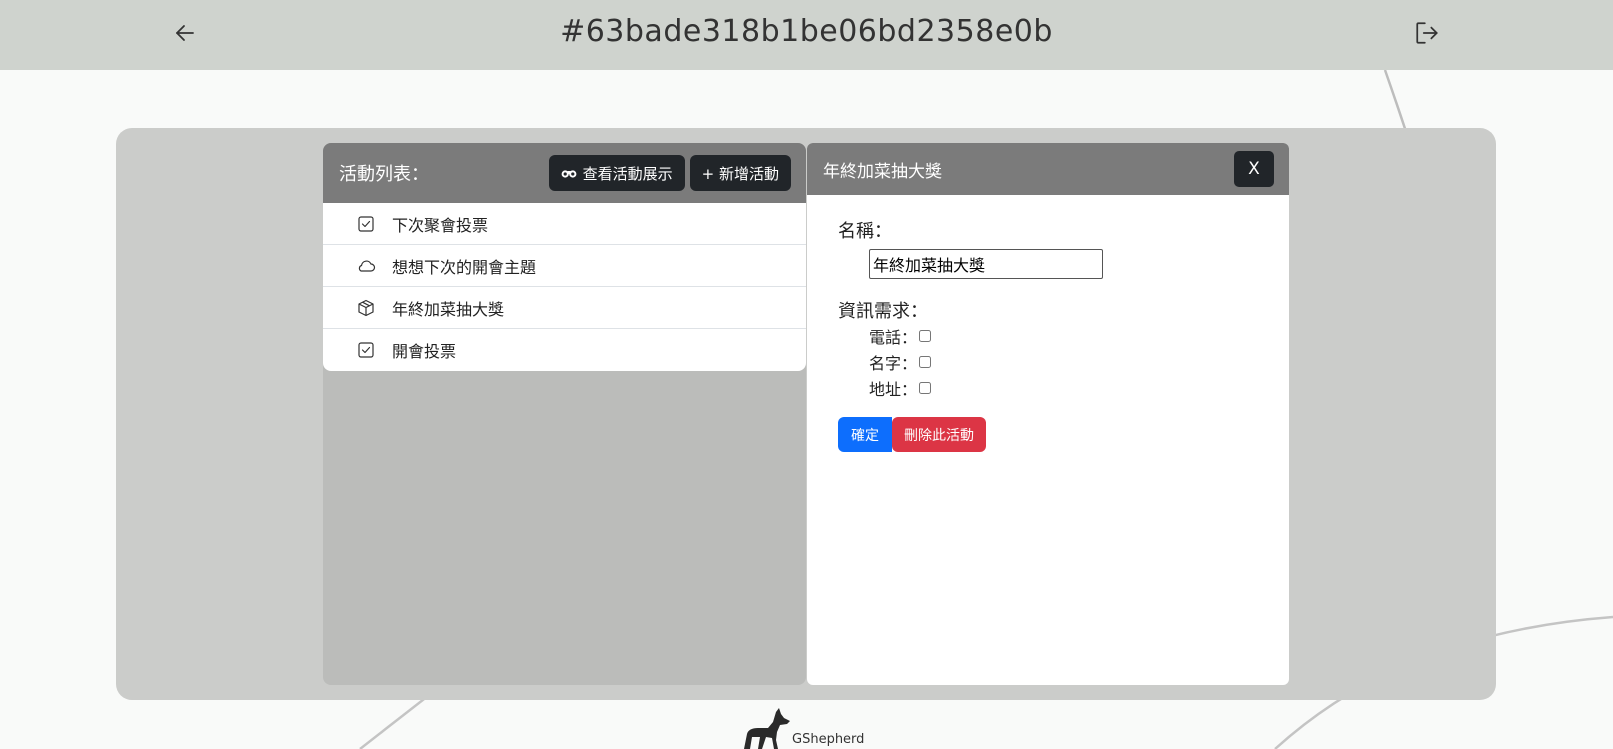 Image resolution: width=1613 pixels, height=749 pixels. Describe the element at coordinates (440, 225) in the screenshot. I see `list-item-label: 下次聚會投票` at that location.